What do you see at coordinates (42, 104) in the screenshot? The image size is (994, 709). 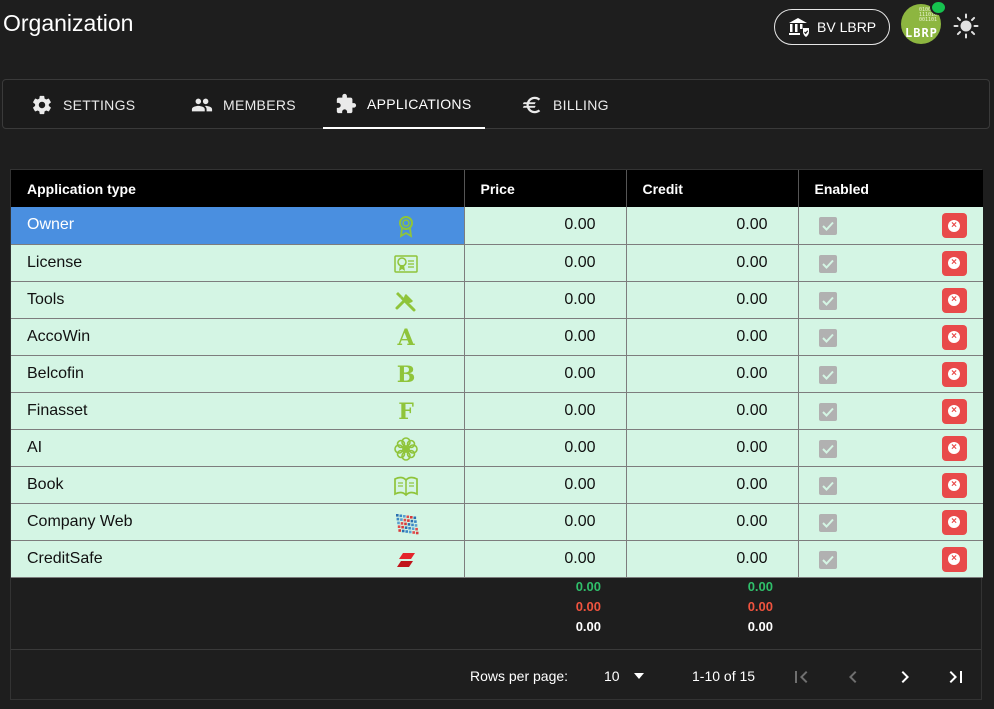 I see `gear-icon` at bounding box center [42, 104].